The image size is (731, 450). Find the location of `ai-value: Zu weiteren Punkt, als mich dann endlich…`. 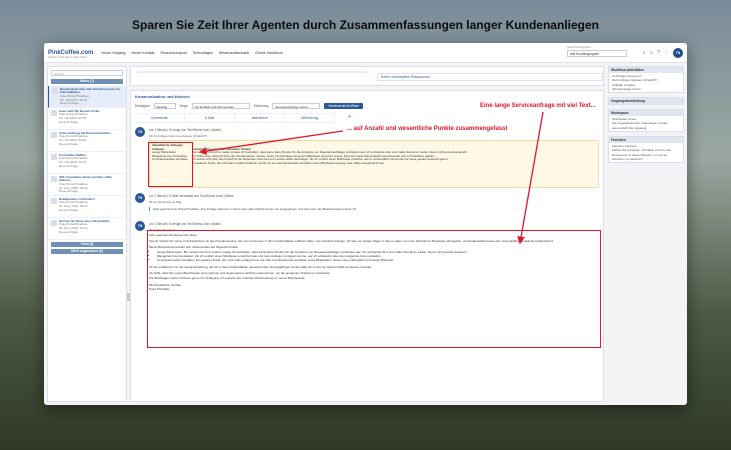

ai-value: Zu weiteren Punkt, als mich dann endlich… is located at coordinates (288, 162).